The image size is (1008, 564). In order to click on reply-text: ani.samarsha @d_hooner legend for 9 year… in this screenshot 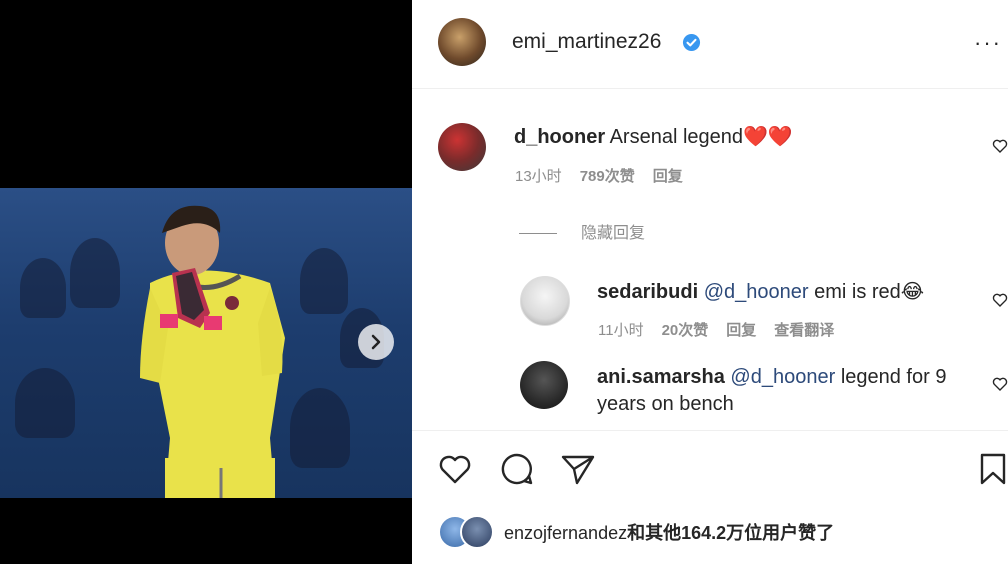, I will do `click(787, 391)`.